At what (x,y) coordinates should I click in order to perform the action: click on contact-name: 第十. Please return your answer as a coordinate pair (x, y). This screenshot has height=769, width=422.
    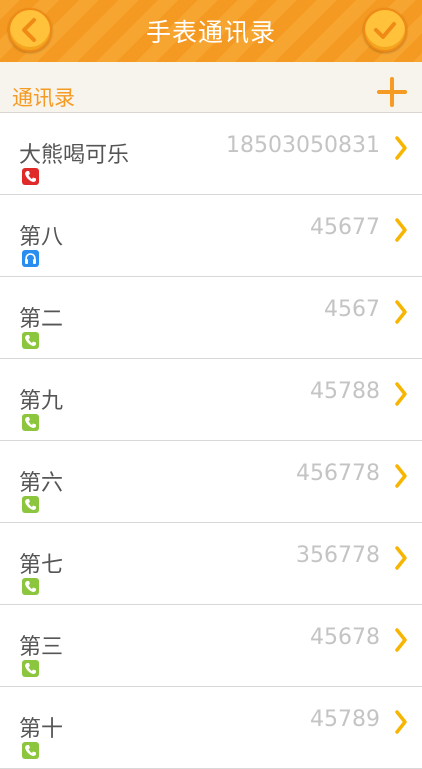
    Looking at the image, I should click on (41, 729).